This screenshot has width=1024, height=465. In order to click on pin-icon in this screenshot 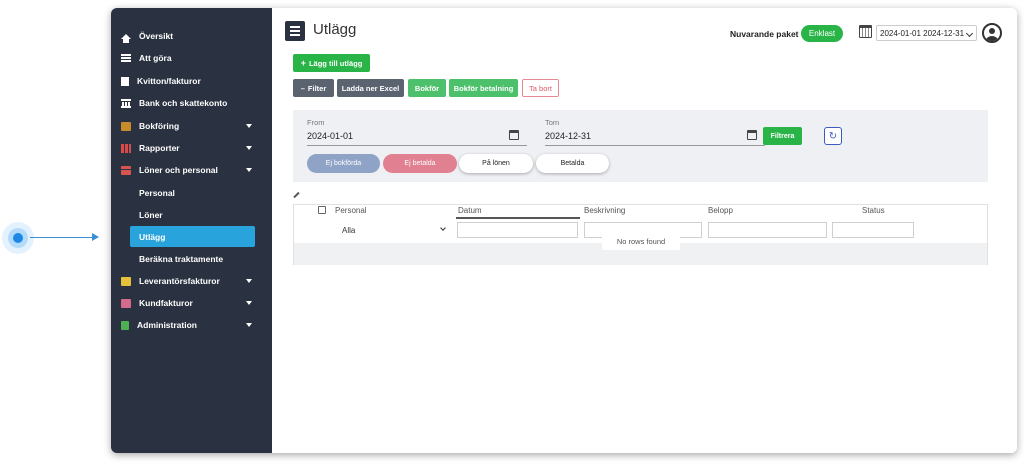, I will do `click(296, 195)`.